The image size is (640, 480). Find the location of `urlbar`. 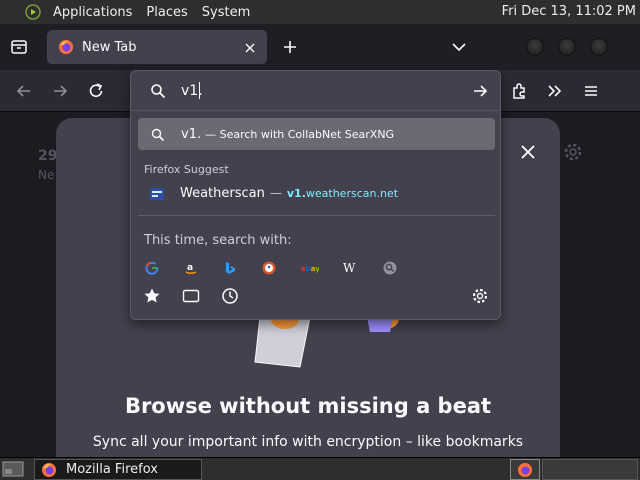

urlbar is located at coordinates (315, 91).